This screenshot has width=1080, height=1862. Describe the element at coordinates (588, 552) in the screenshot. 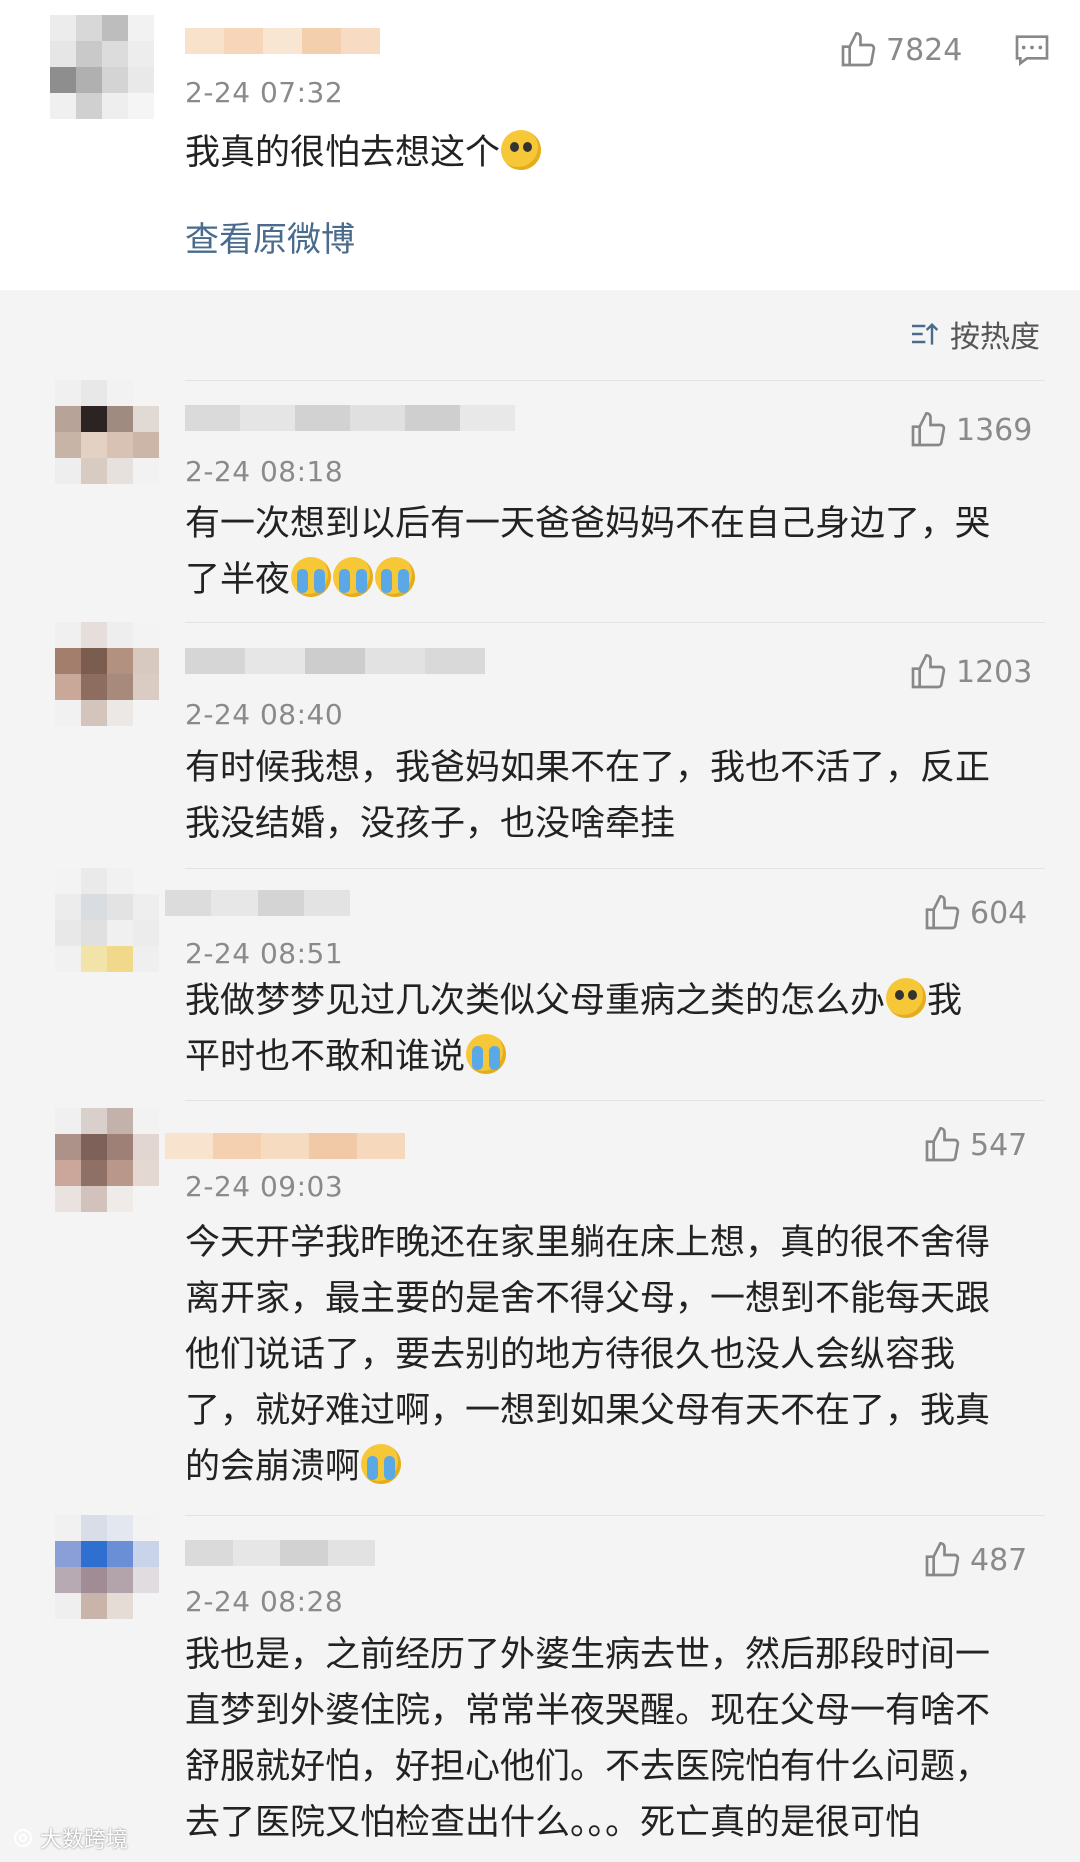

I see `comment-text: 有一次想到以后有一天爸爸妈妈不在自己身边了，哭 了半夜` at that location.